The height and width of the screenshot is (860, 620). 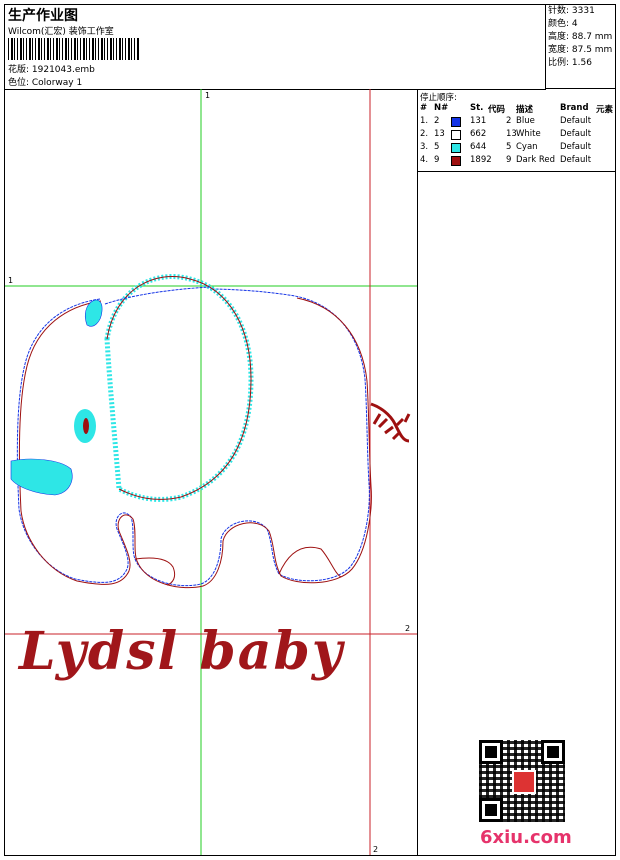 I want to click on col-stitches: St., so click(x=477, y=108).